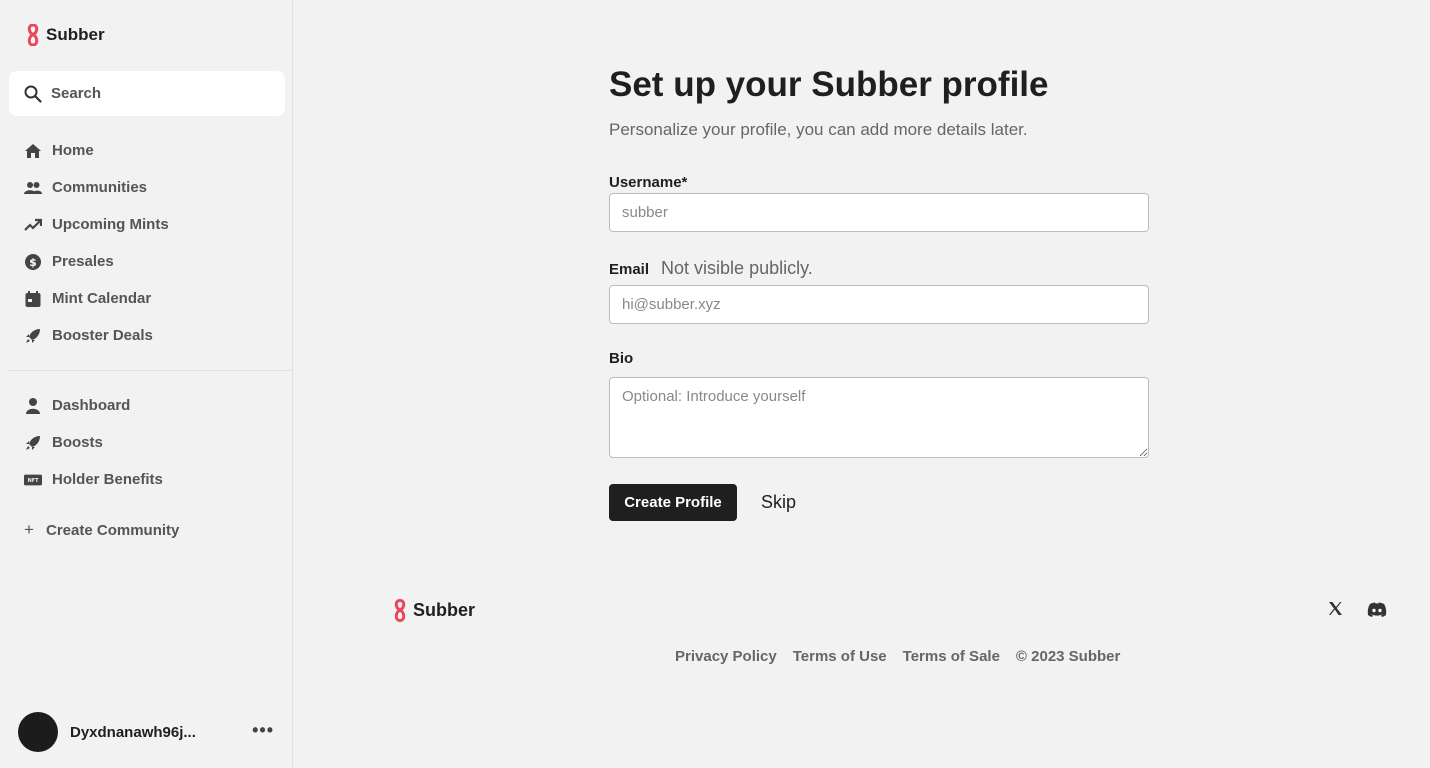 This screenshot has height=768, width=1430. I want to click on email-field, so click(879, 304).